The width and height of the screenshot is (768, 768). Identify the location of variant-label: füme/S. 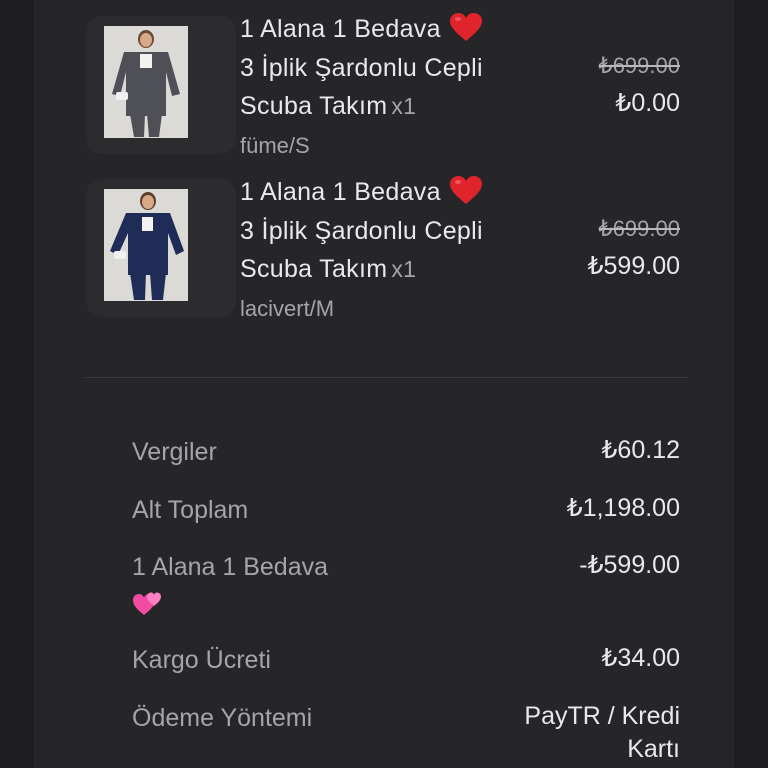
(275, 145).